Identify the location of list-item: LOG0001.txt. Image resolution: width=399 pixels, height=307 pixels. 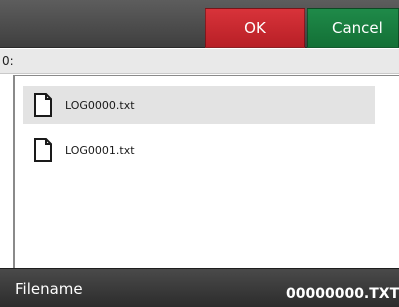
(199, 150).